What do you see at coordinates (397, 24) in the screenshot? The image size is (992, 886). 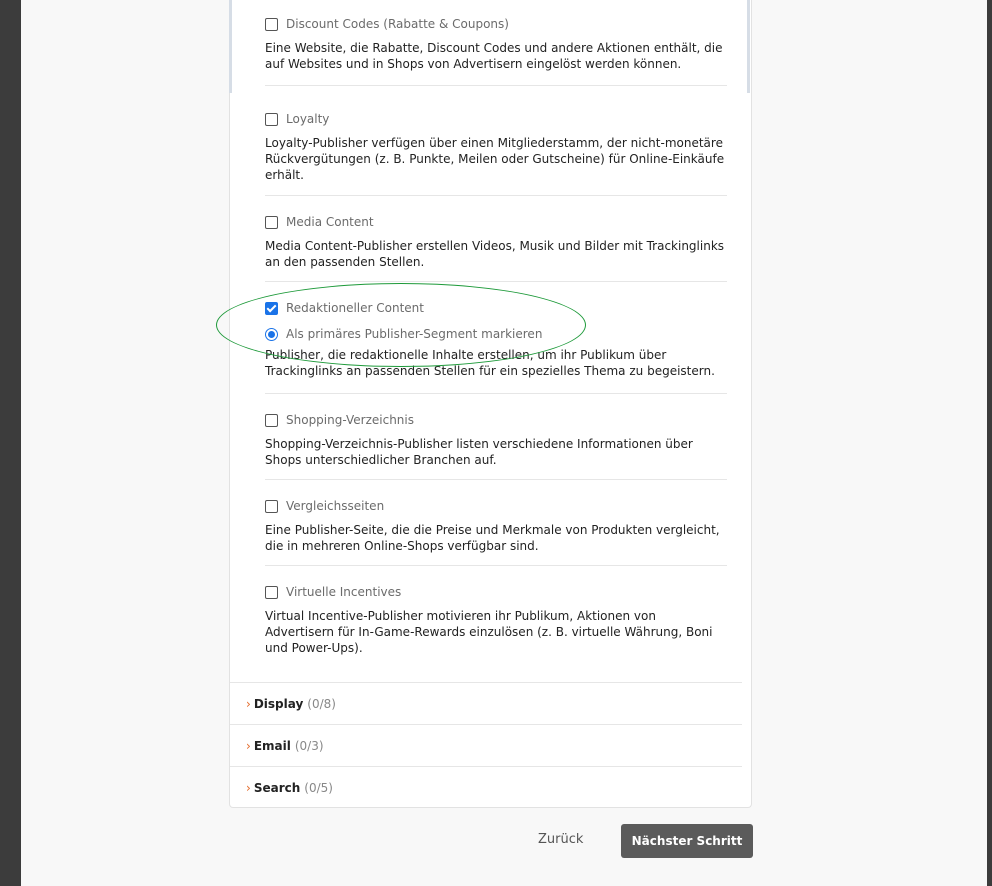 I see `segment-label: Discount Codes (Rabatte & Coupons)` at bounding box center [397, 24].